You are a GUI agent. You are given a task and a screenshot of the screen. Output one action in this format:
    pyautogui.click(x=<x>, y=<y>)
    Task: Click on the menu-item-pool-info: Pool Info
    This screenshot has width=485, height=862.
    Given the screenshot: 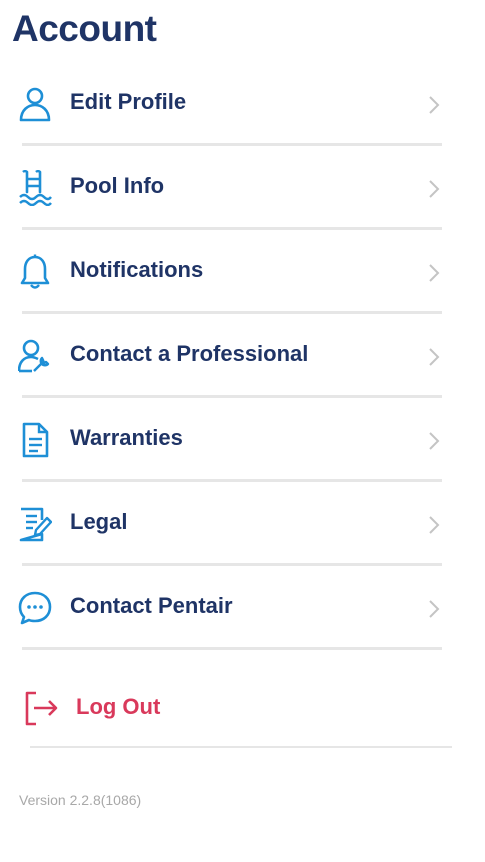 What is the action you would take?
    pyautogui.click(x=242, y=196)
    